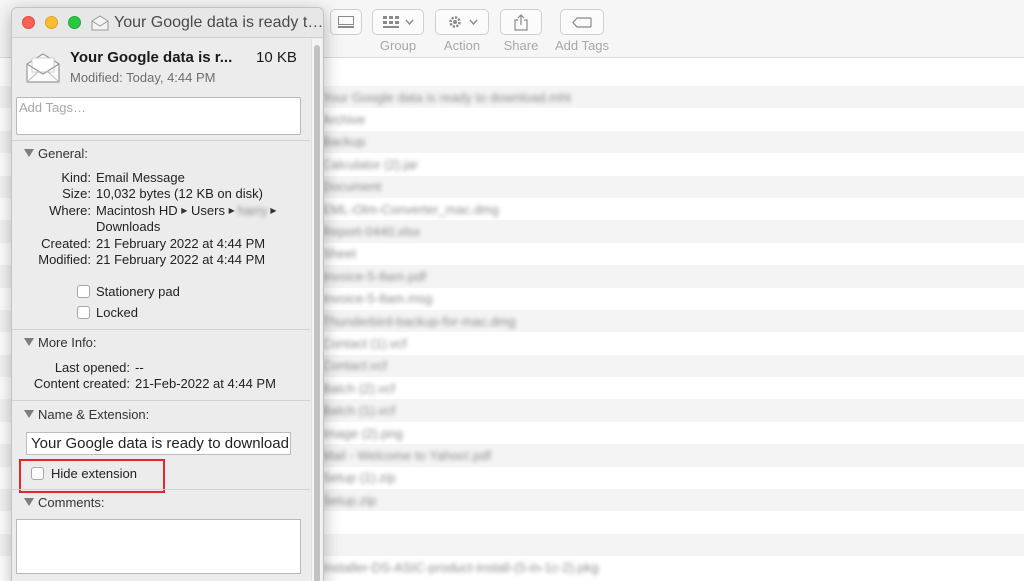 This screenshot has height=581, width=1024. I want to click on close-button, so click(28, 22).